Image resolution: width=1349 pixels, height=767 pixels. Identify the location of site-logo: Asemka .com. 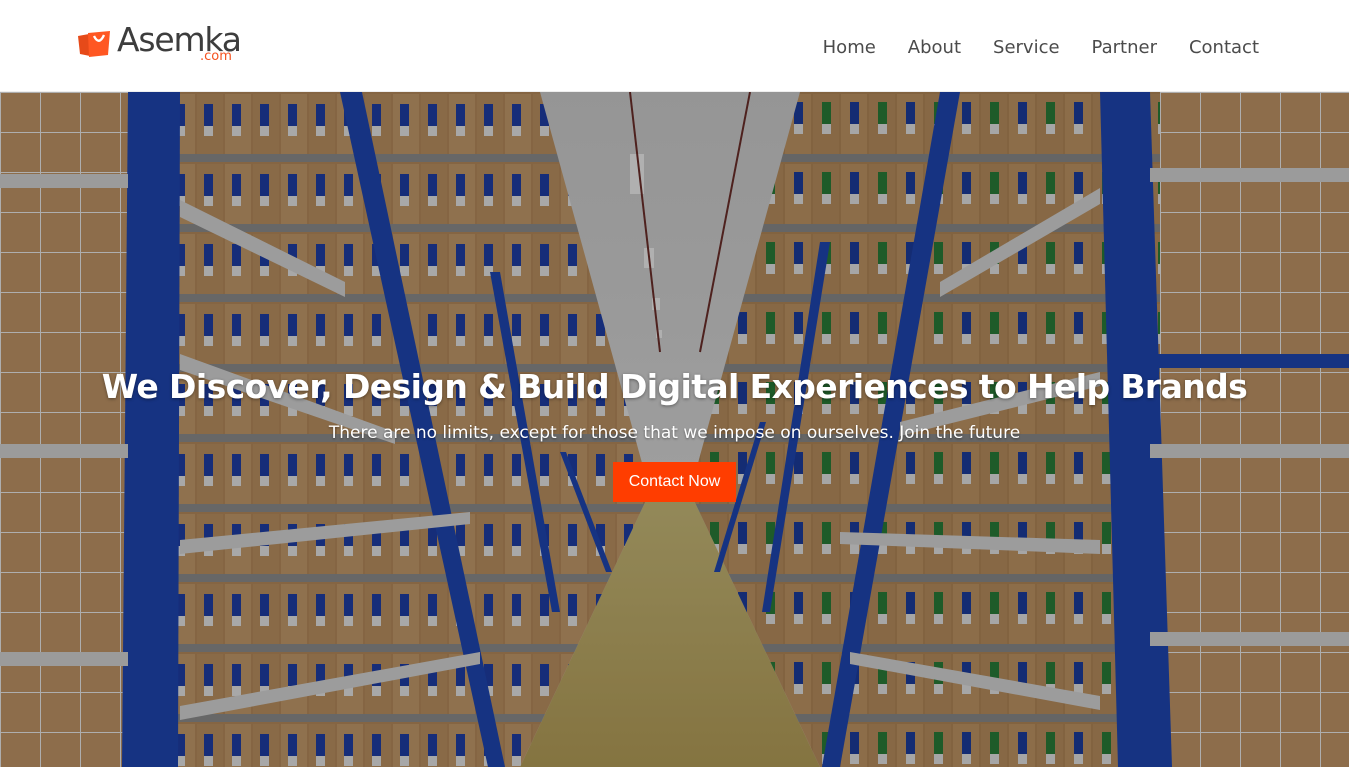
(166, 44).